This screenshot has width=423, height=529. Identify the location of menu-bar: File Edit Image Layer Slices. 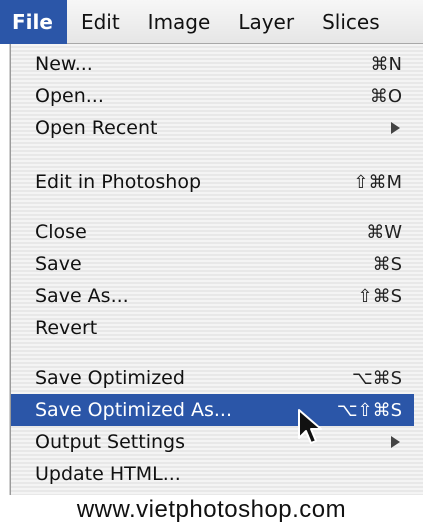
(211, 22).